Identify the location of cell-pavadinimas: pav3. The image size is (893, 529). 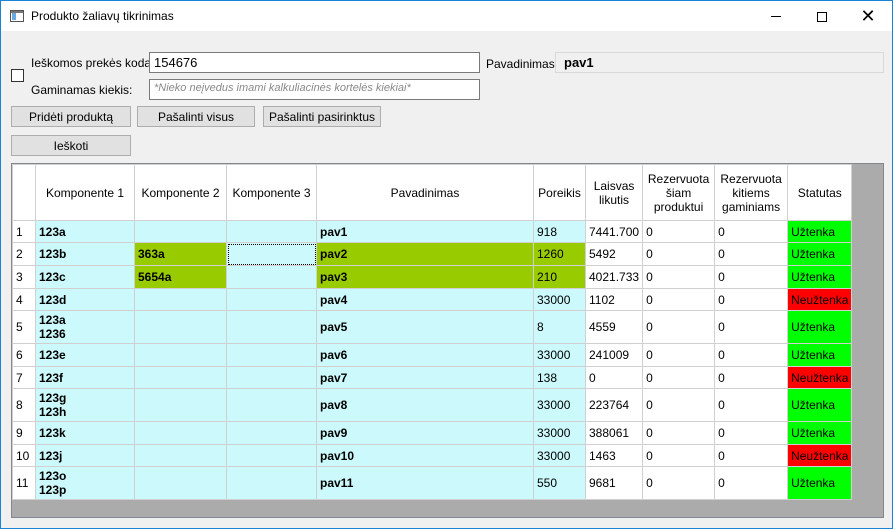
(425, 277).